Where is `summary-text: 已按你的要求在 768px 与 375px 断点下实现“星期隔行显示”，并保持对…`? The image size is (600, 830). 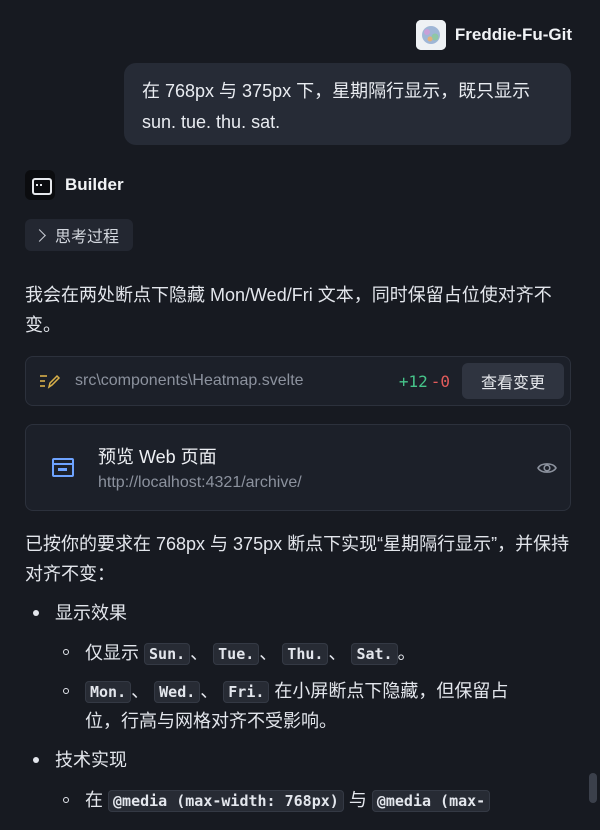
summary-text: 已按你的要求在 768px 与 375px 断点下实现“星期隔行显示”，并保持对… is located at coordinates (297, 559).